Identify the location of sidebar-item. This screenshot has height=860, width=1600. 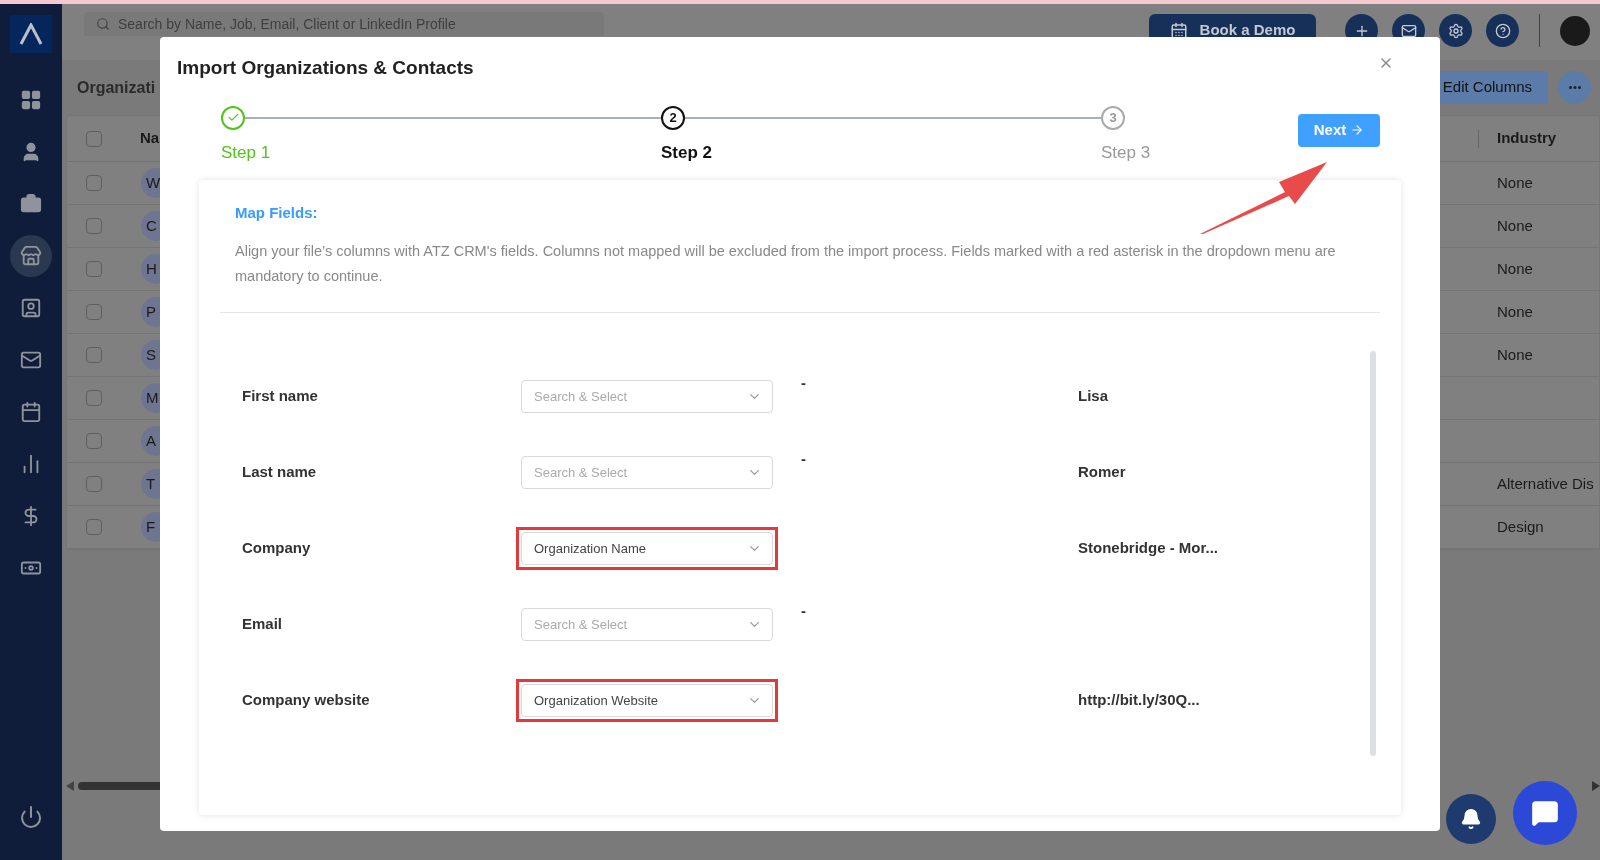
(31, 256).